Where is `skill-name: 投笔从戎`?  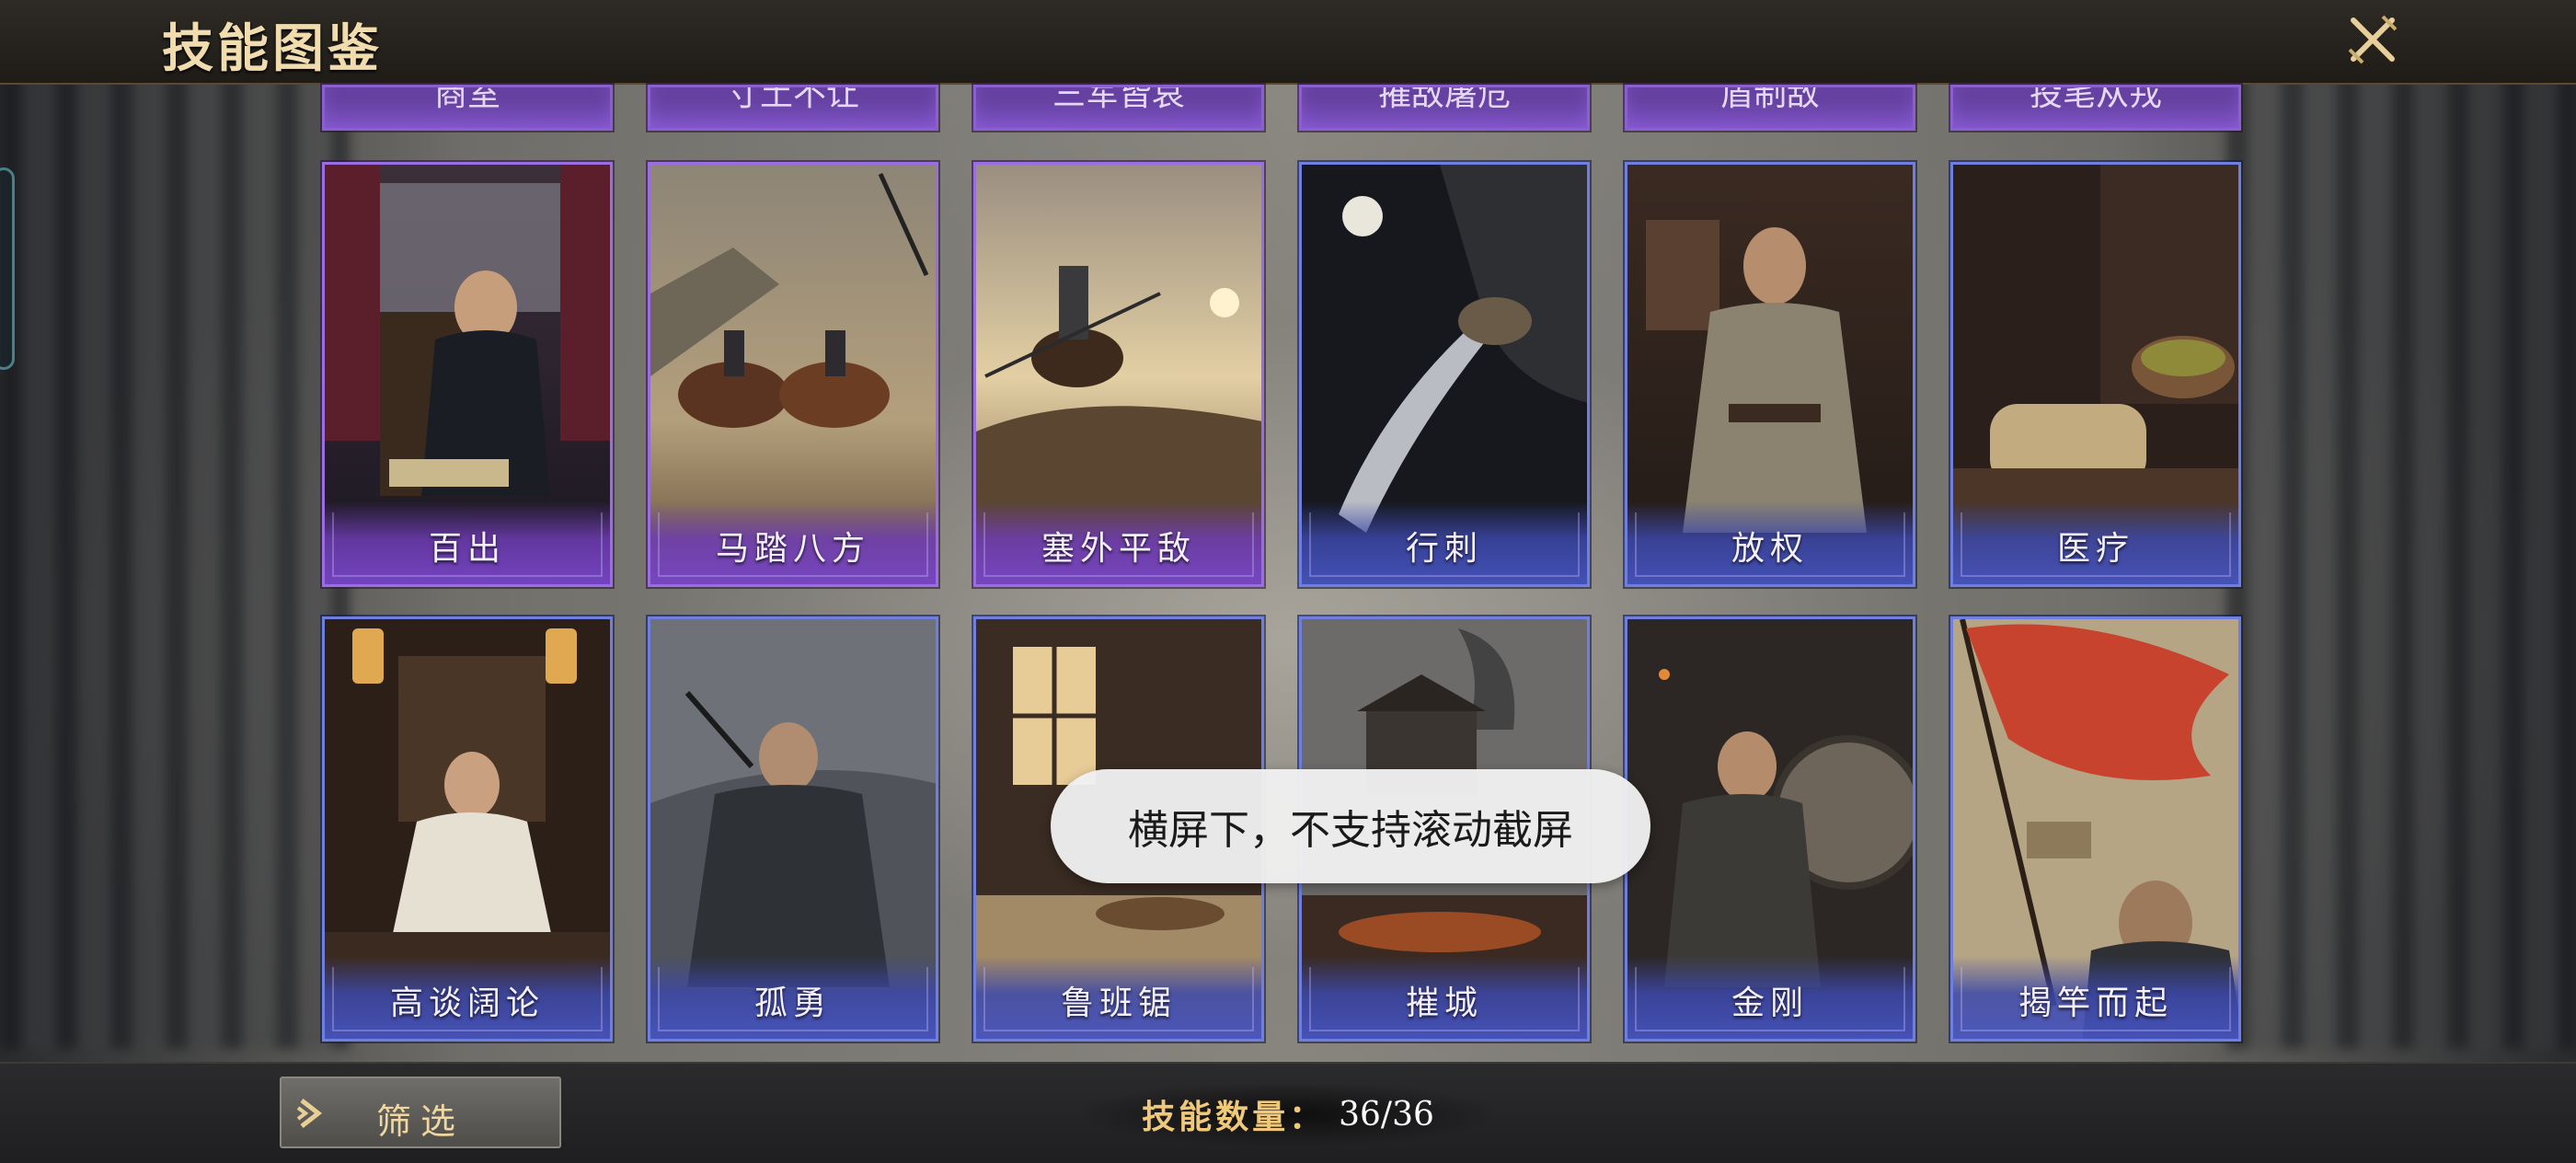
skill-name: 投笔从戎 is located at coordinates (2095, 99).